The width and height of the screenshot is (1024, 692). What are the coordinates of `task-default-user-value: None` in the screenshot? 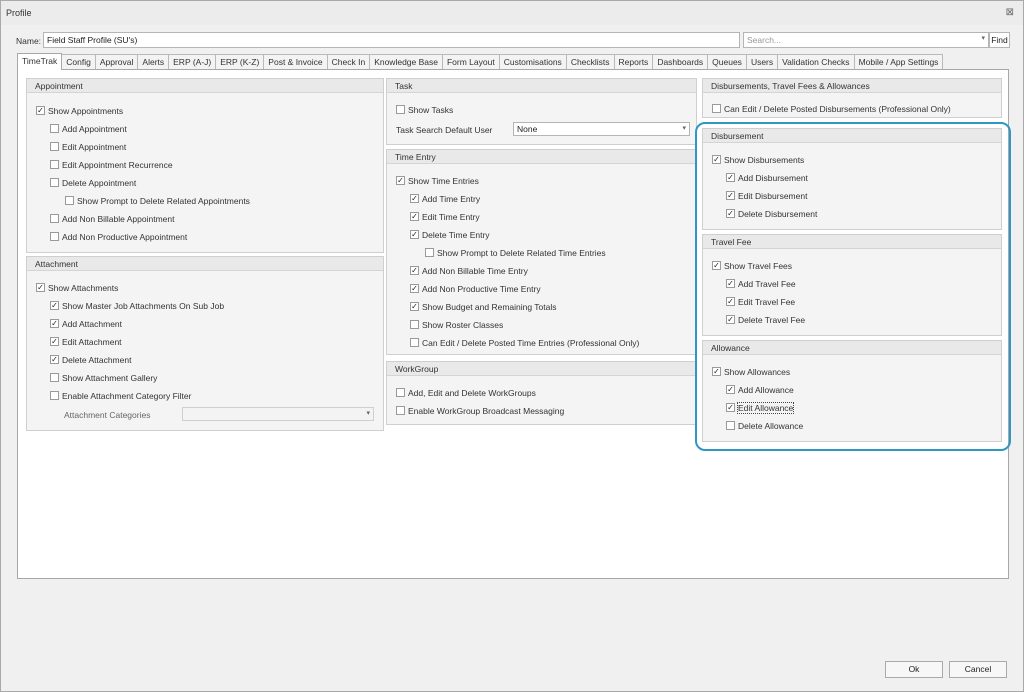 It's located at (527, 129).